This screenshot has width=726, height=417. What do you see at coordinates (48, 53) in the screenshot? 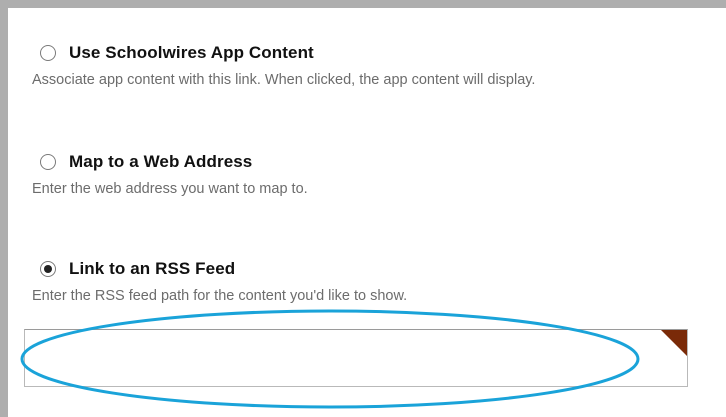
I see `radio-app-content` at bounding box center [48, 53].